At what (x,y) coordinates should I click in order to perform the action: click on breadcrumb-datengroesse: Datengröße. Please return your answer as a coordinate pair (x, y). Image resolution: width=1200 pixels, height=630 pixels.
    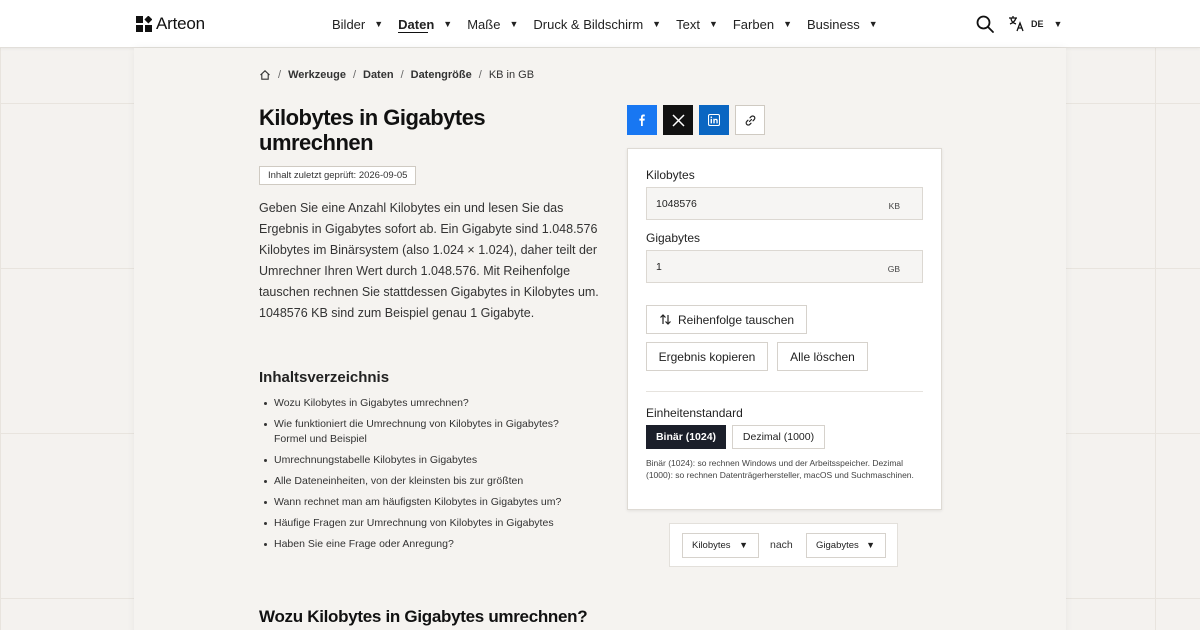
    Looking at the image, I should click on (441, 75).